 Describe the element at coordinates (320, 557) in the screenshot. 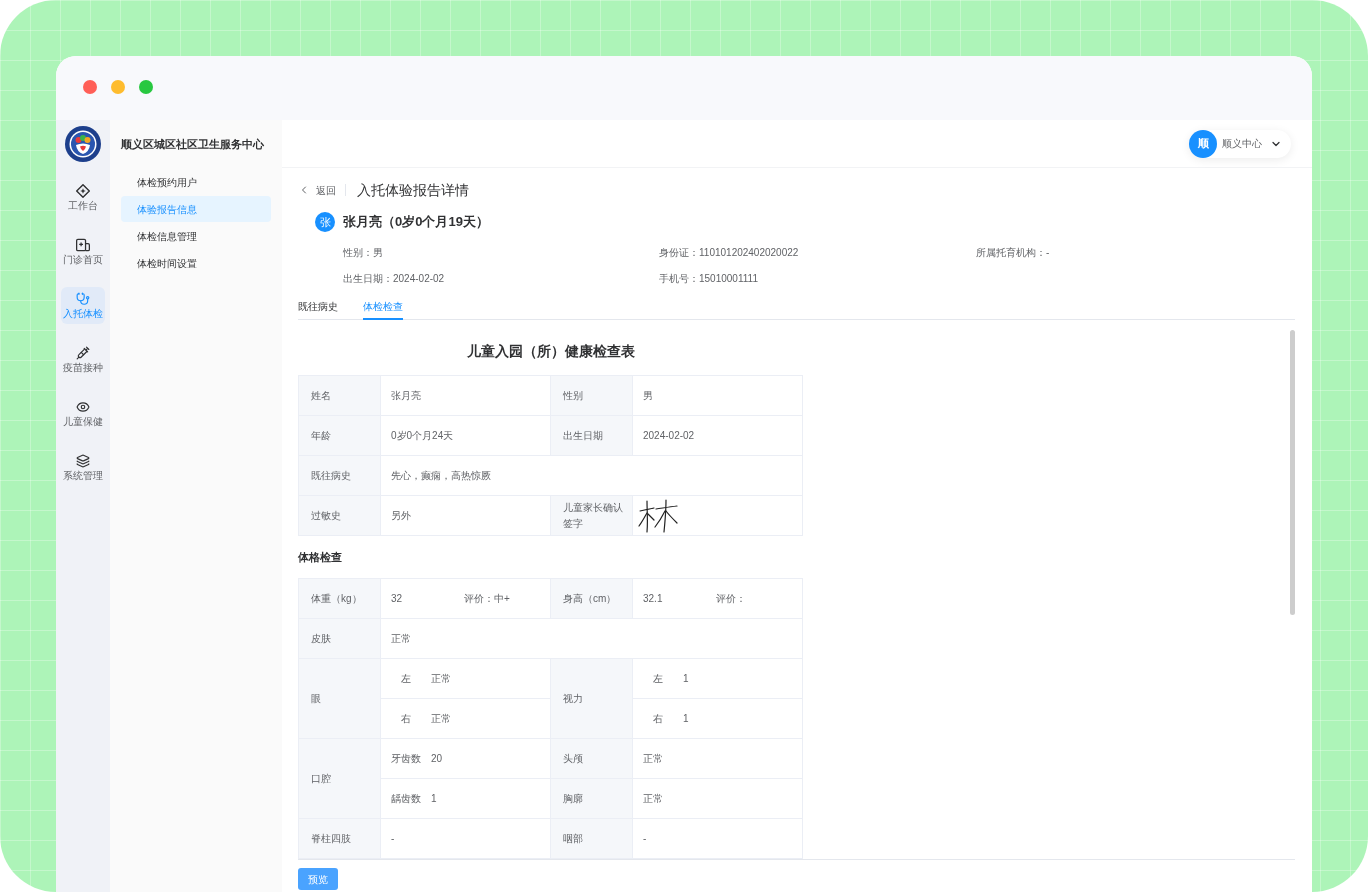

I see `section-title: 体格检查` at that location.